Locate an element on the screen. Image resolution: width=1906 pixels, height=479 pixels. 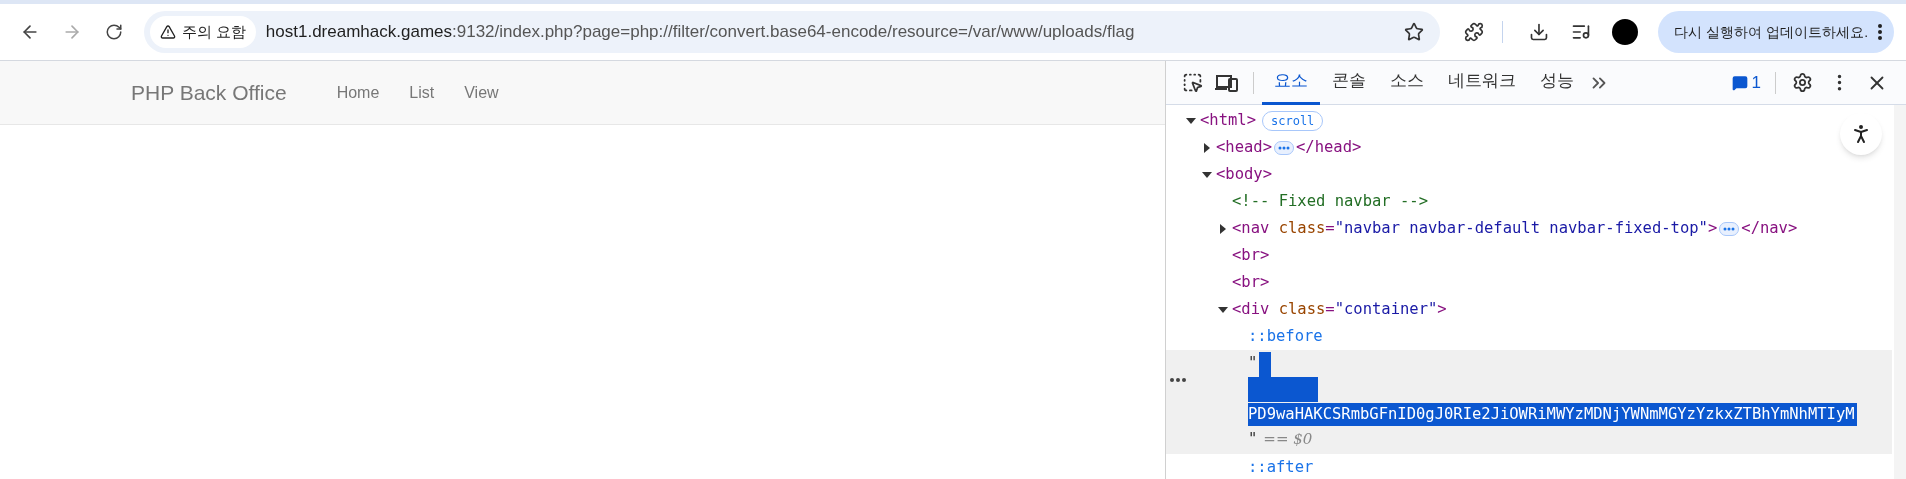
html-tag: </nav> is located at coordinates (1769, 228).